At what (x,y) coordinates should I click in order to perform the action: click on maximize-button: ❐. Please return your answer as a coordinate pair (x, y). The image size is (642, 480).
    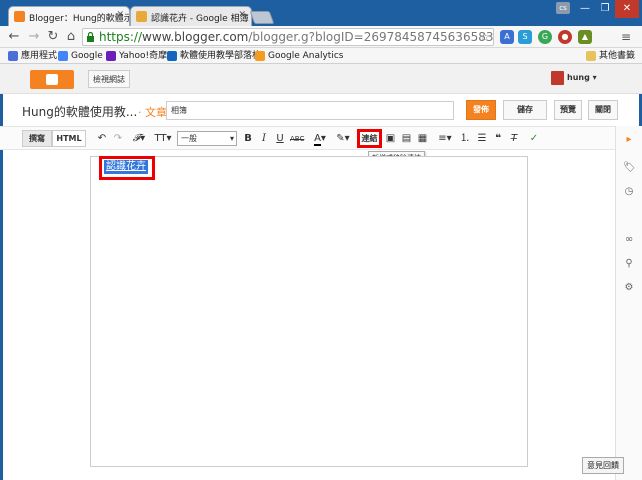
    Looking at the image, I should click on (605, 9).